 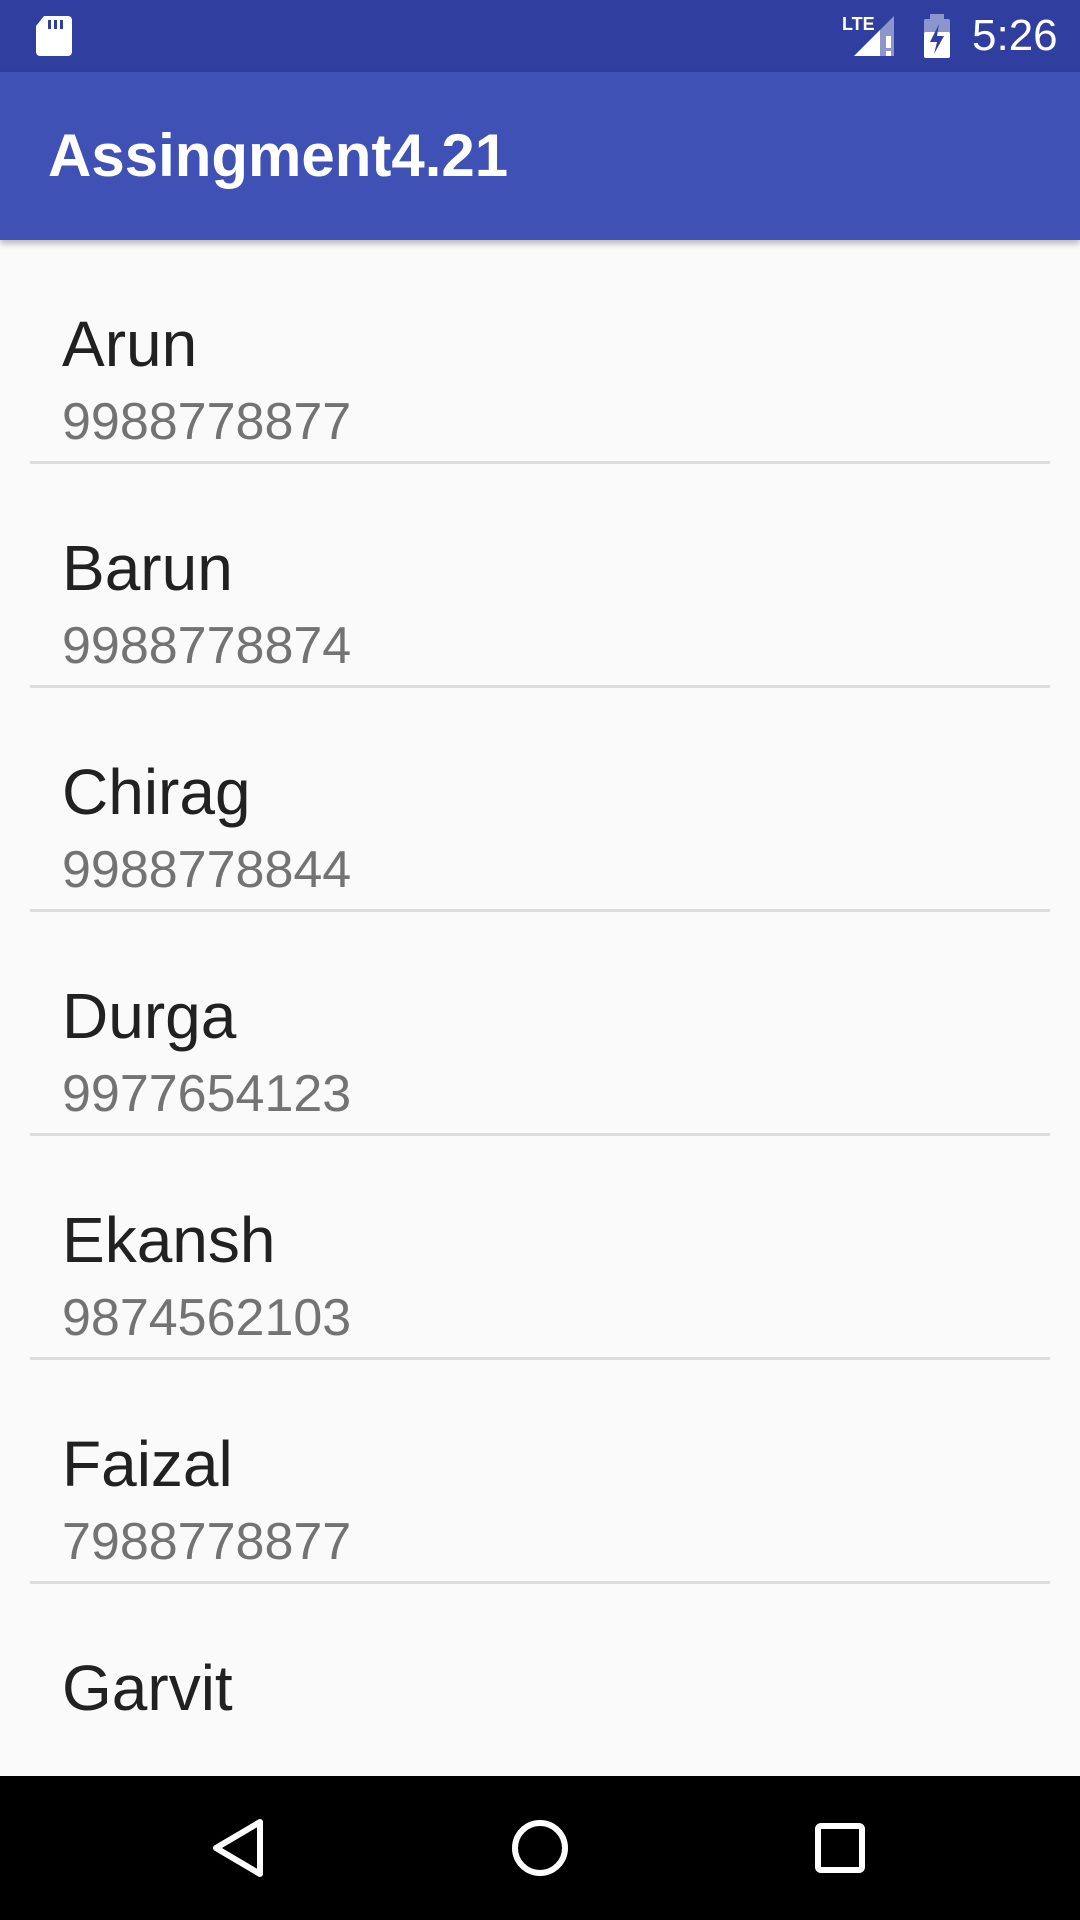 I want to click on contact-phone: 9874562103, so click(x=207, y=1318).